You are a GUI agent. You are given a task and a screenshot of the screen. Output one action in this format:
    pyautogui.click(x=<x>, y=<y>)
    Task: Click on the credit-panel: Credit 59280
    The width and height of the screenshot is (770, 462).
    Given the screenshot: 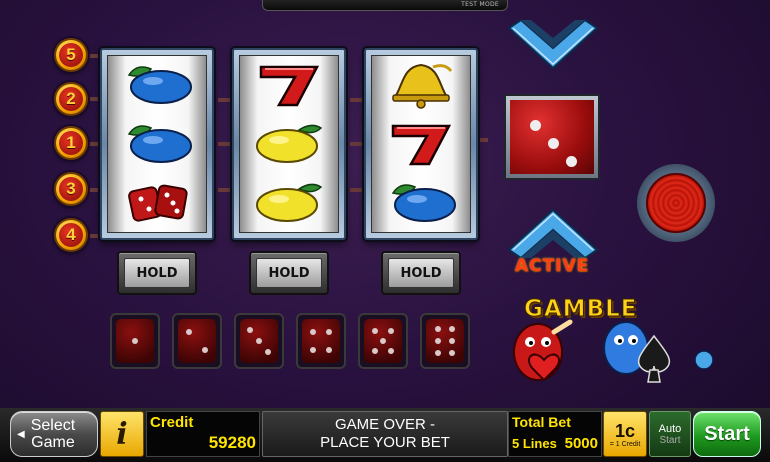 What is the action you would take?
    pyautogui.click(x=203, y=434)
    